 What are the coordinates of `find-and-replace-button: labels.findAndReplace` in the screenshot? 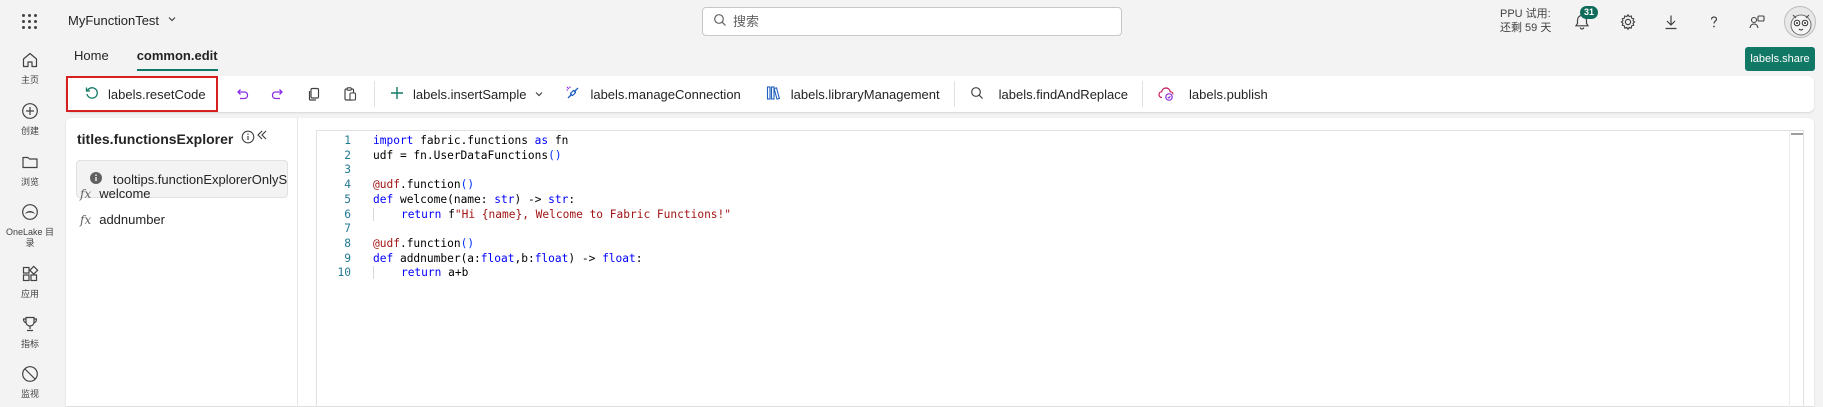 It's located at (1048, 94).